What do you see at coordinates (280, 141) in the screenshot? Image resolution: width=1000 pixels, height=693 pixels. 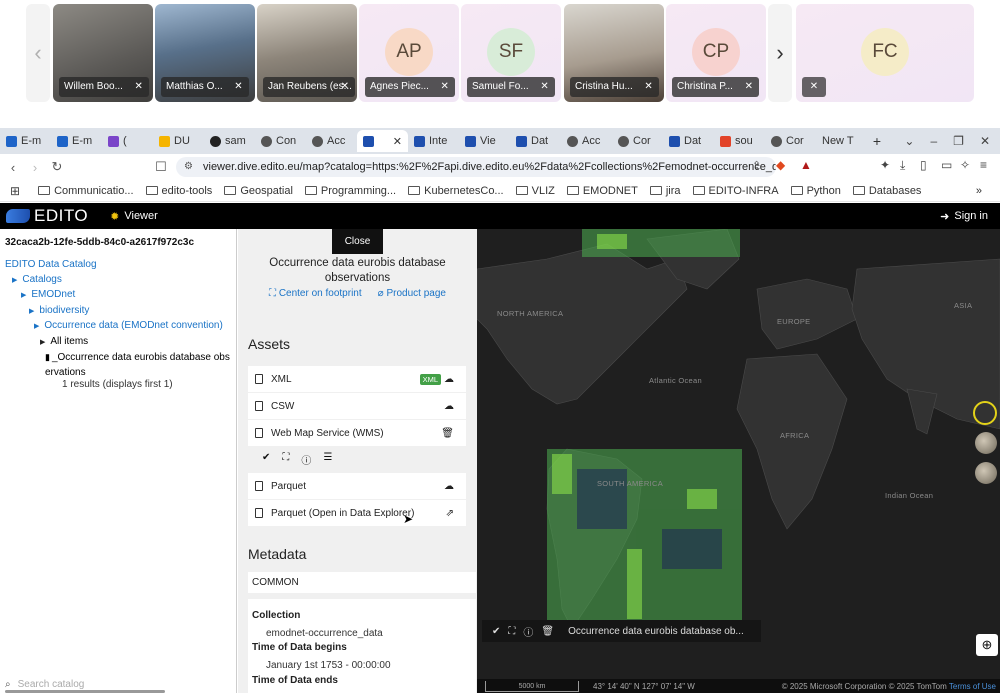 I see `browser-tab: Con` at bounding box center [280, 141].